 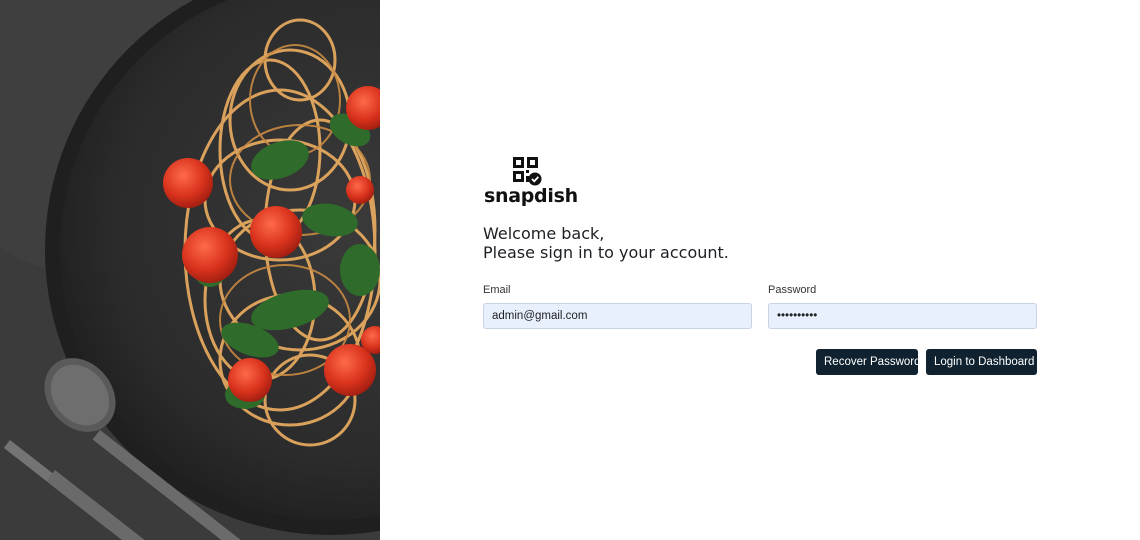 What do you see at coordinates (868, 362) in the screenshot?
I see `recover-password-button: Recover Password` at bounding box center [868, 362].